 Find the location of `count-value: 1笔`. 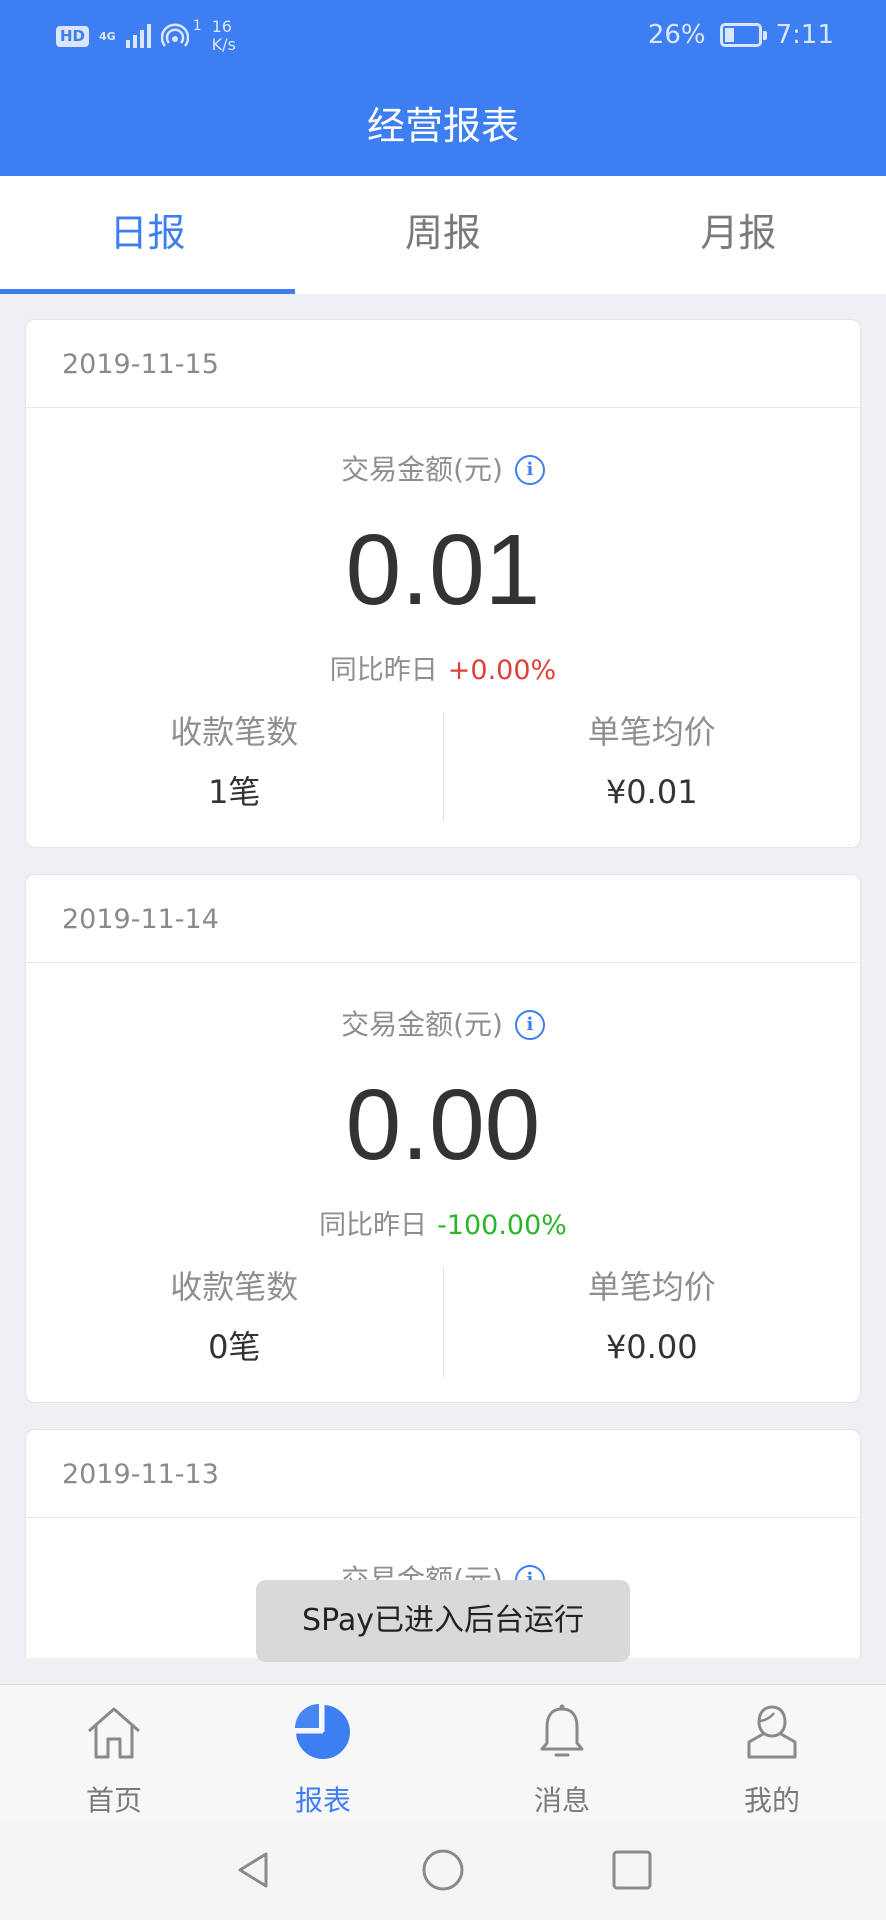

count-value: 1笔 is located at coordinates (234, 792).